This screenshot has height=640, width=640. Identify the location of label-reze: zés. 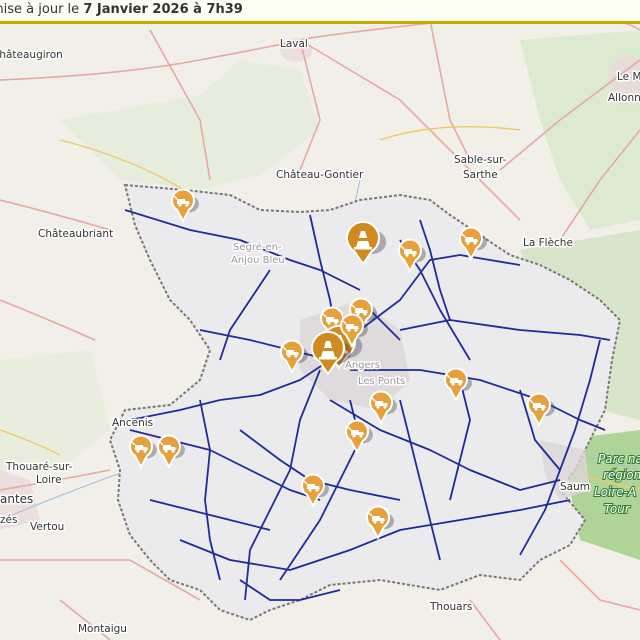
(8, 520).